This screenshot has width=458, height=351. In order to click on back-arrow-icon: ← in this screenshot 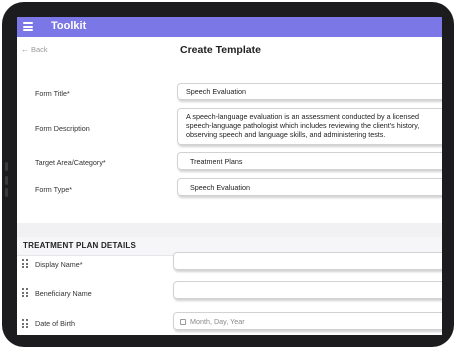, I will do `click(25, 49)`.